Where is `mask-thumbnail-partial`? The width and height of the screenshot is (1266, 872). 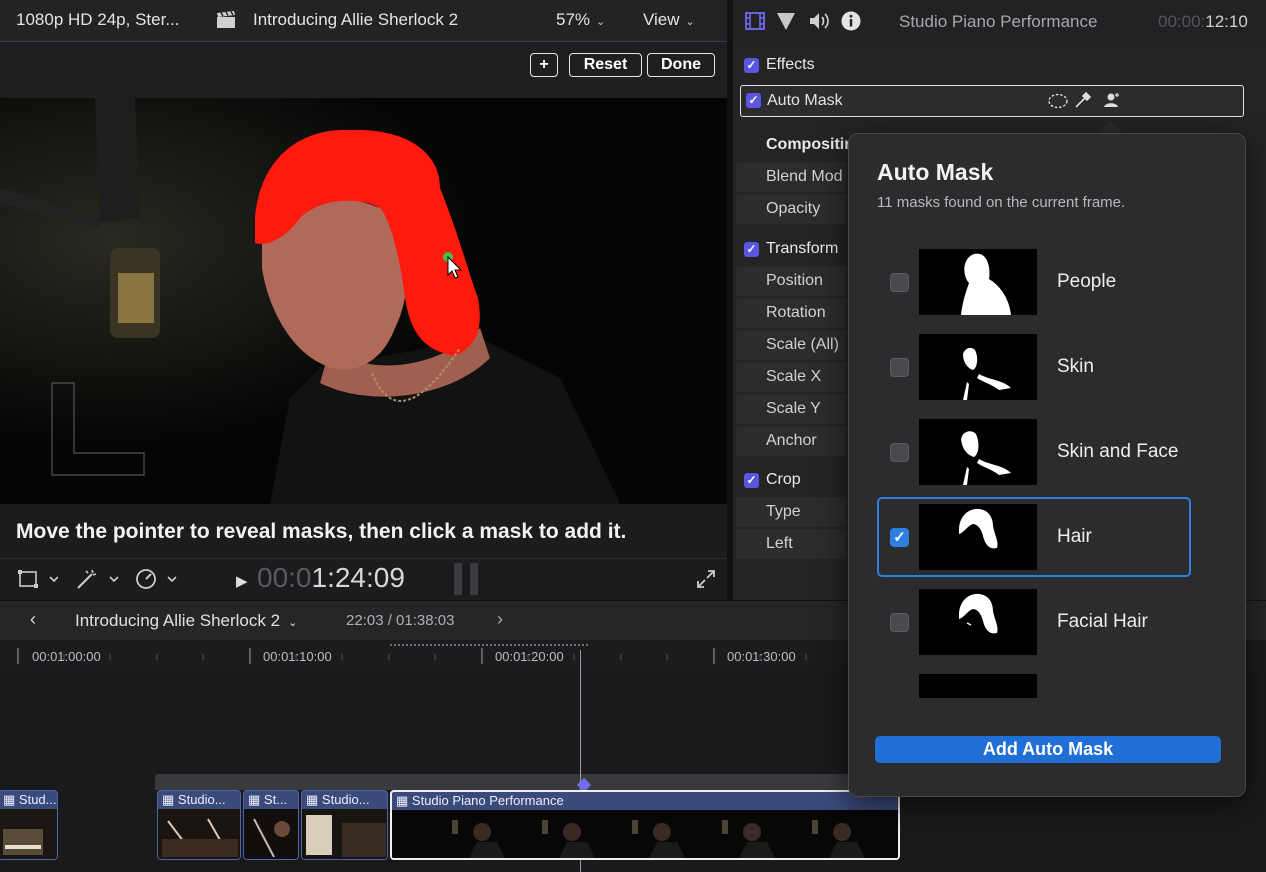 mask-thumbnail-partial is located at coordinates (978, 686).